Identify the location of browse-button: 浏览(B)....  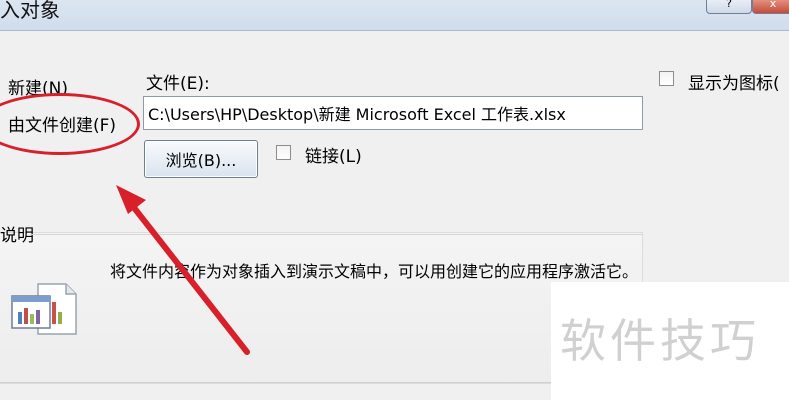
(201, 159).